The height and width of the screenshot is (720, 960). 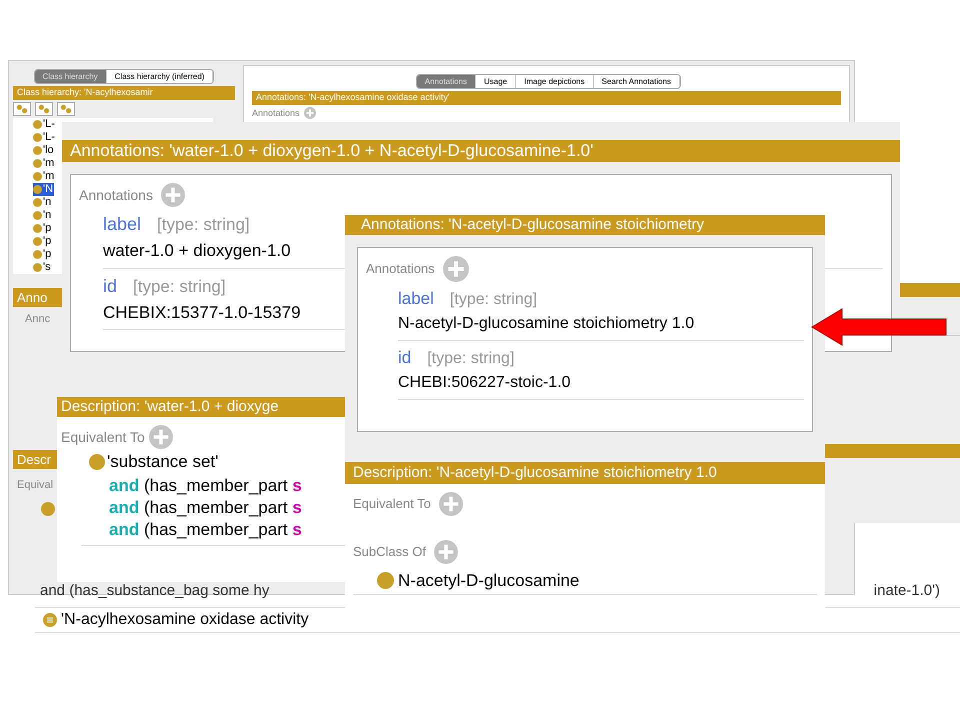 What do you see at coordinates (907, 591) in the screenshot?
I see `class-expression: inate-1.0')` at bounding box center [907, 591].